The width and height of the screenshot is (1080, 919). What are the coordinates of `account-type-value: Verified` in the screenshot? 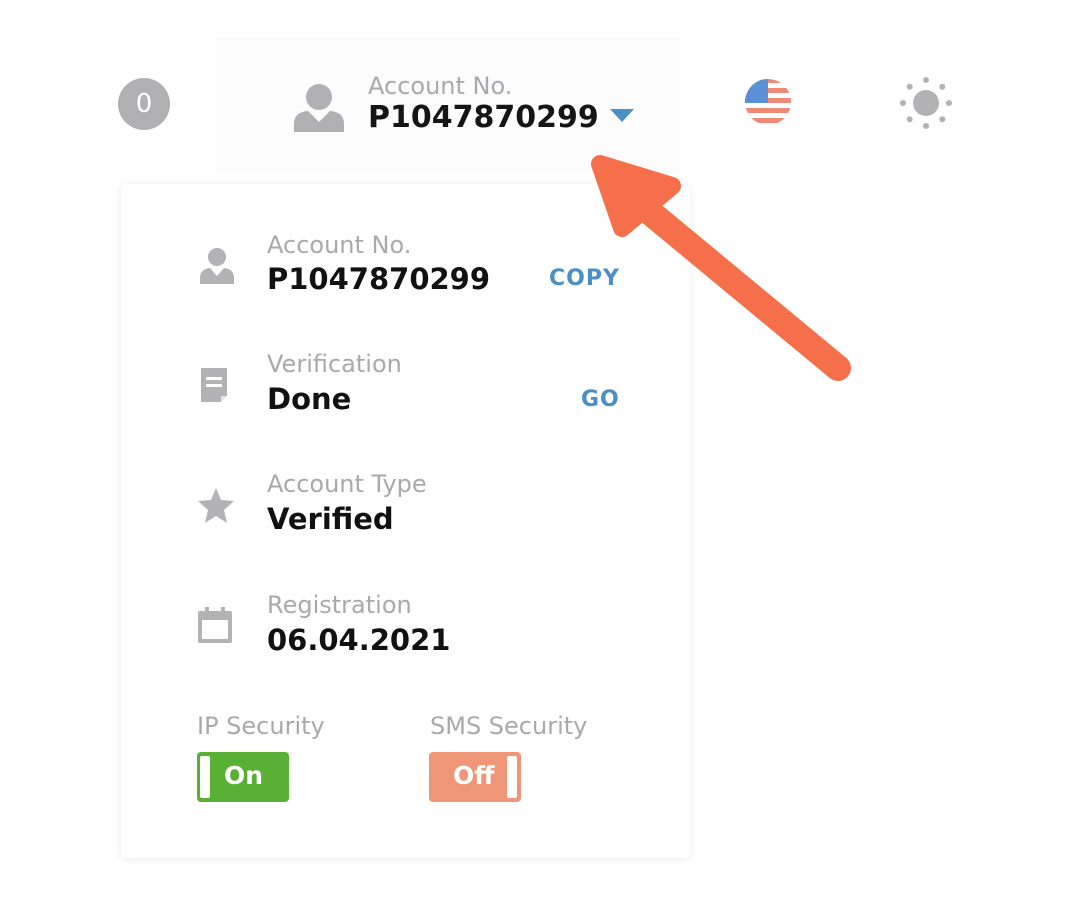 It's located at (330, 519).